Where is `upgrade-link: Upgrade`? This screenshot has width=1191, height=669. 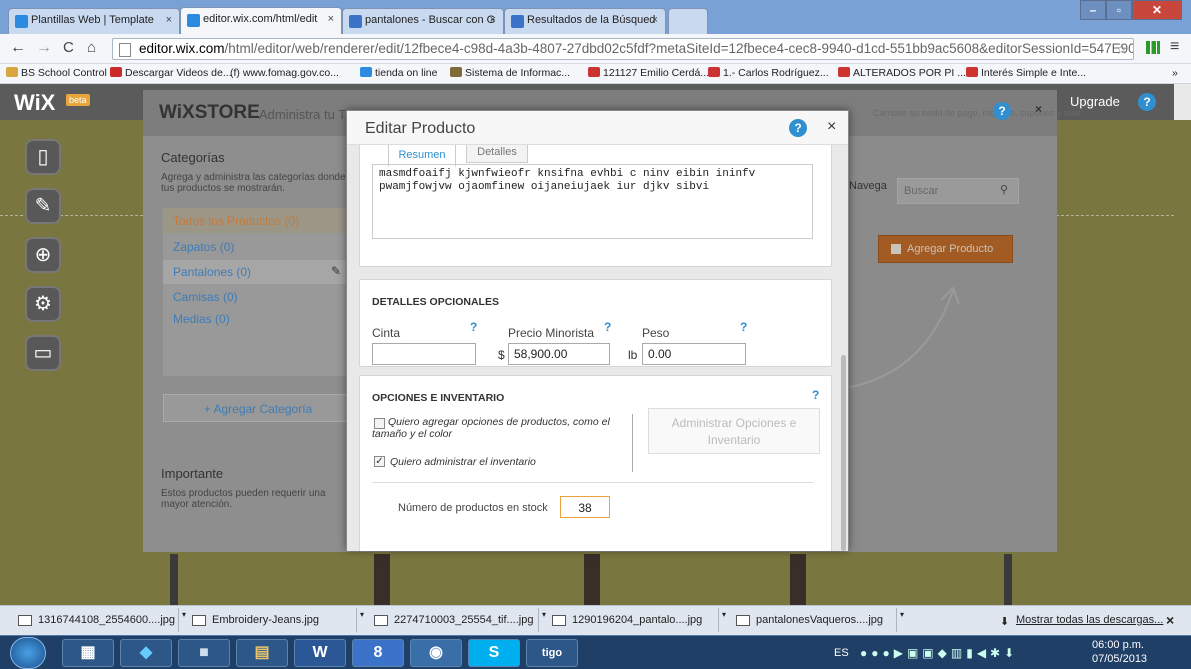 upgrade-link: Upgrade is located at coordinates (1095, 101).